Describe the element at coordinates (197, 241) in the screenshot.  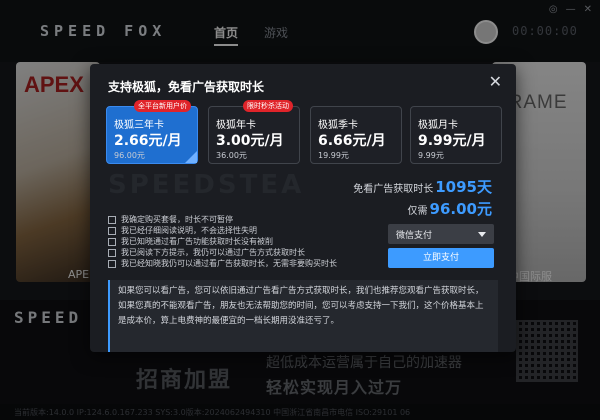
I see `agreement-label: 我已知晓通过看广告功能获取时长没有被削` at that location.